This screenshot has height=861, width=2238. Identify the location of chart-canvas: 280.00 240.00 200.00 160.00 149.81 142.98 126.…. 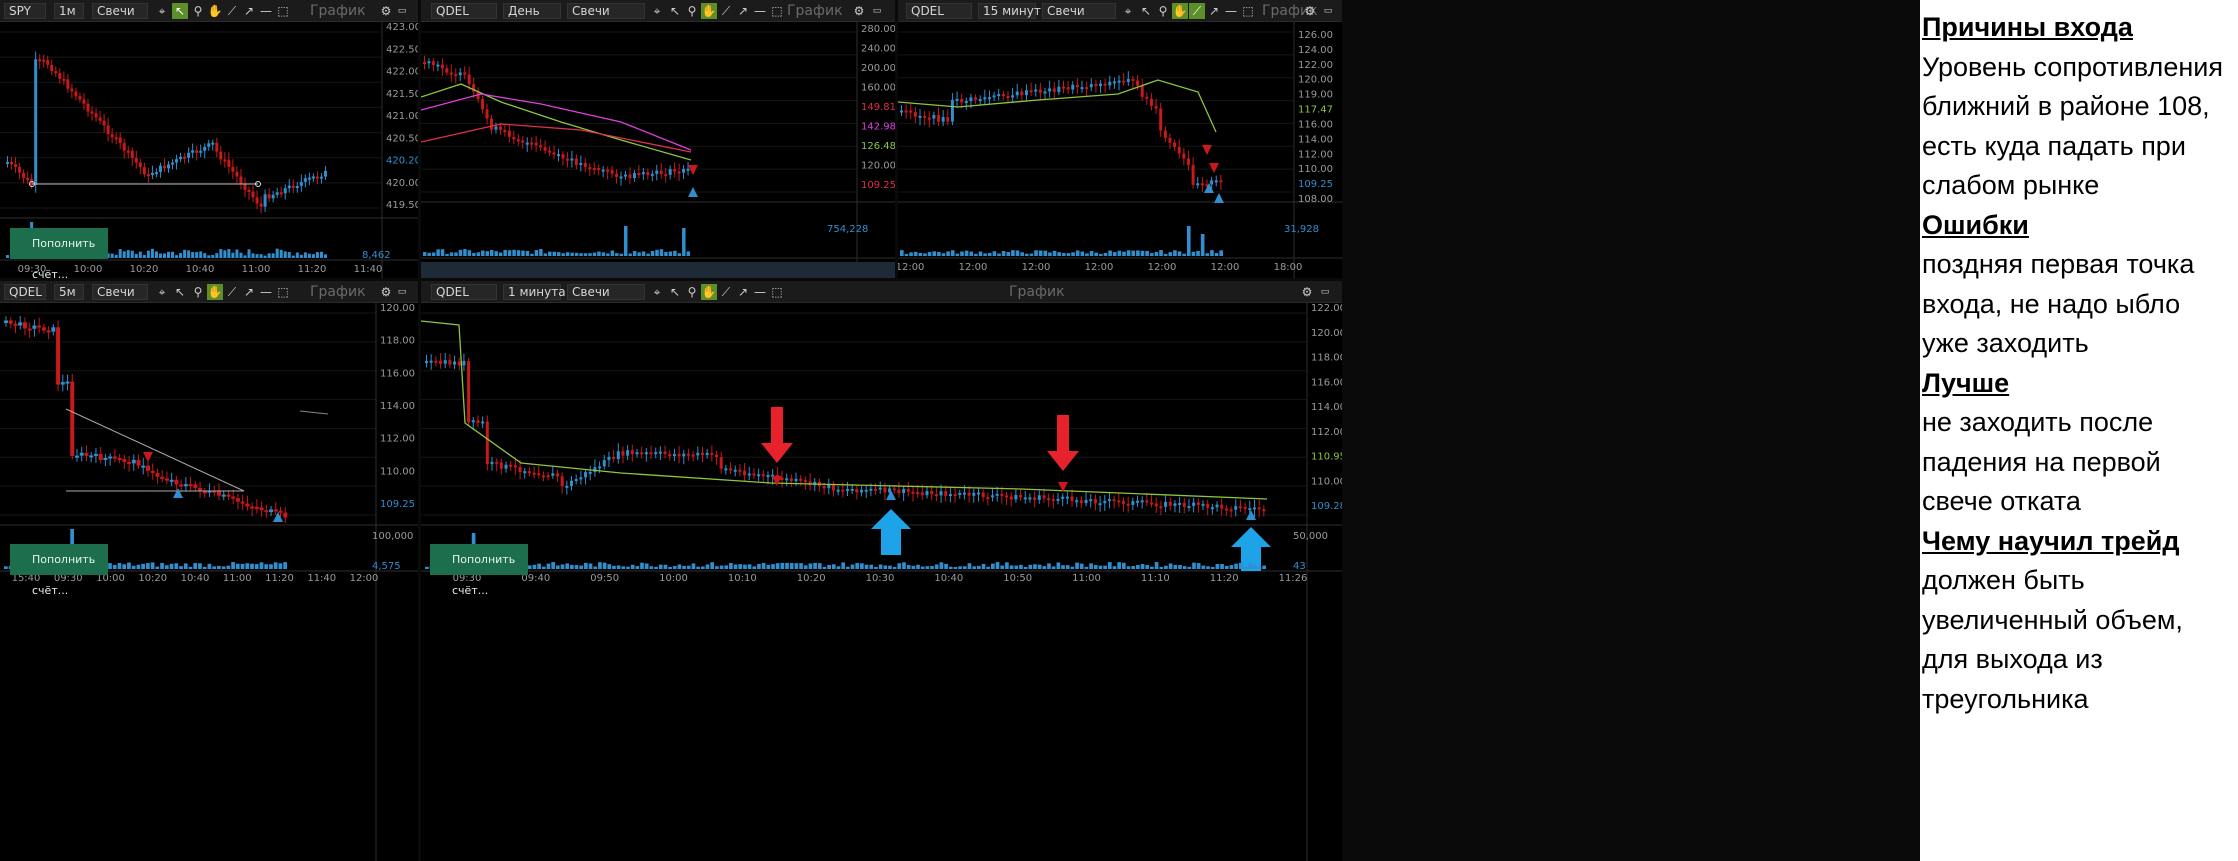
(658, 150).